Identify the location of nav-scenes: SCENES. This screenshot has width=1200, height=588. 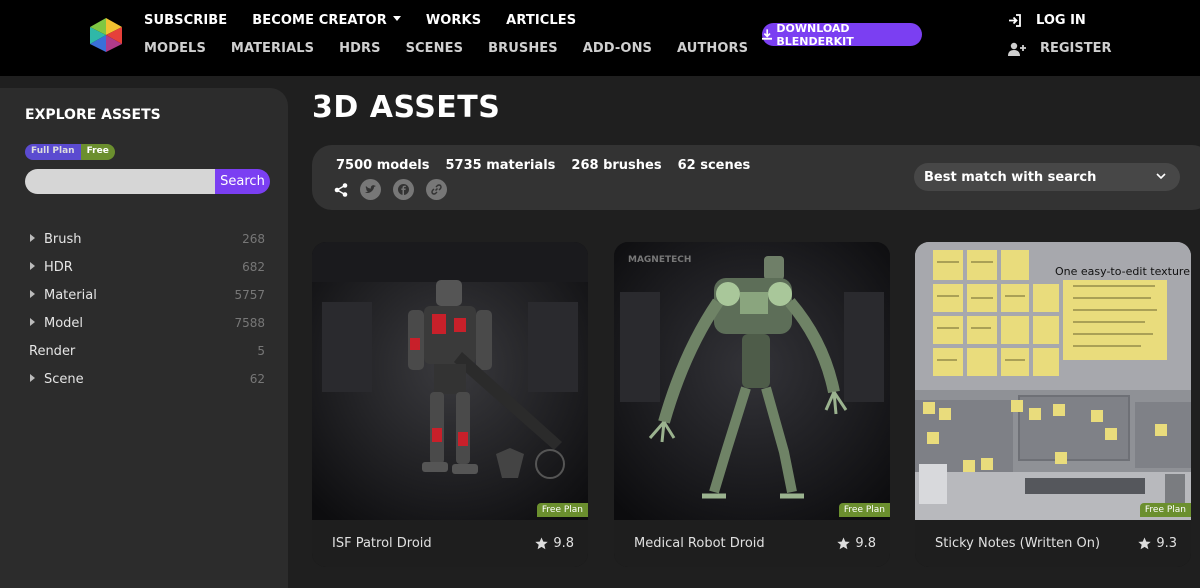
(435, 48).